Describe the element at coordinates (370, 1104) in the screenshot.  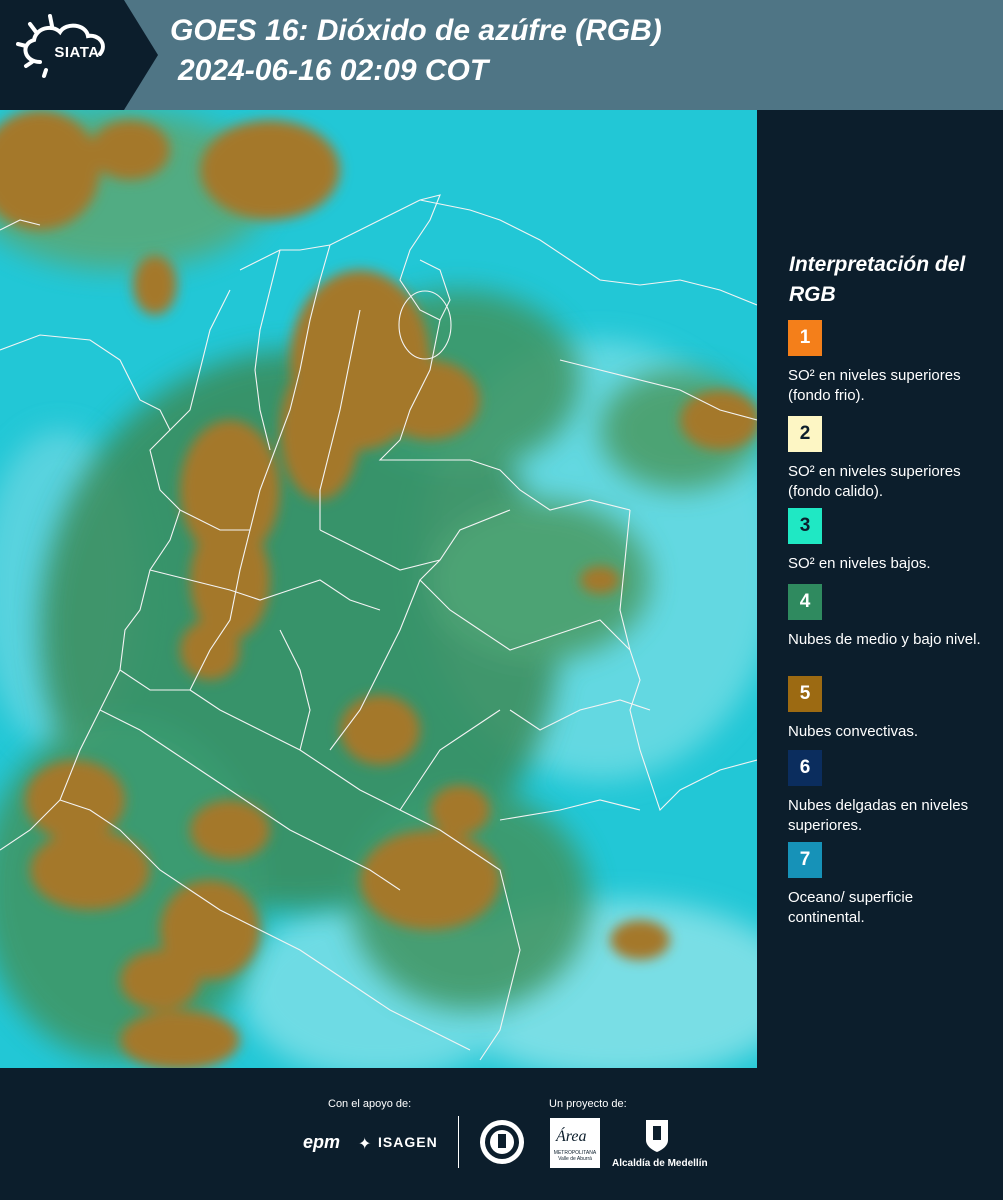
I see `support-label: Con el apoyo de:` at that location.